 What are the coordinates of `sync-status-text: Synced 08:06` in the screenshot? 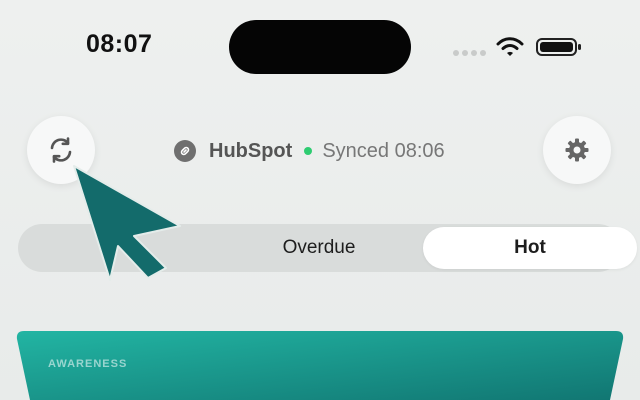 It's located at (383, 150).